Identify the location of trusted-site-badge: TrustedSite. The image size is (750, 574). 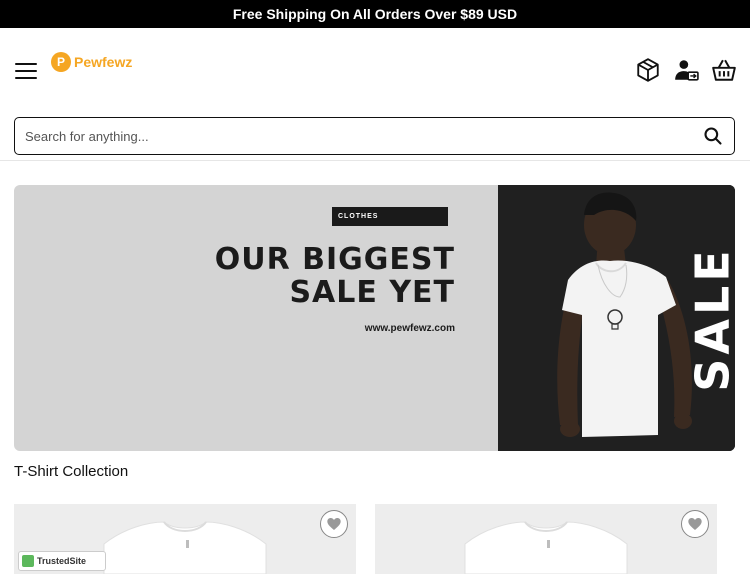
(62, 561).